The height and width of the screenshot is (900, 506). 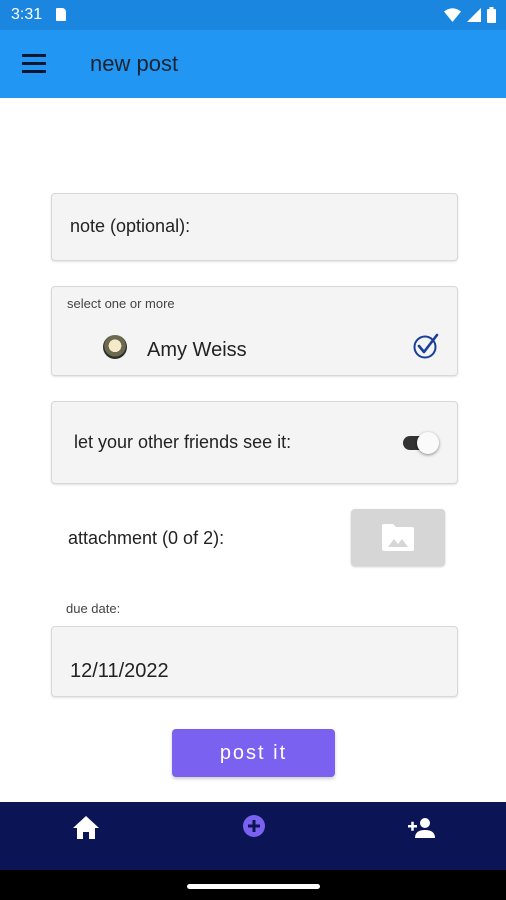 What do you see at coordinates (93, 608) in the screenshot?
I see `due-date-label: due date:` at bounding box center [93, 608].